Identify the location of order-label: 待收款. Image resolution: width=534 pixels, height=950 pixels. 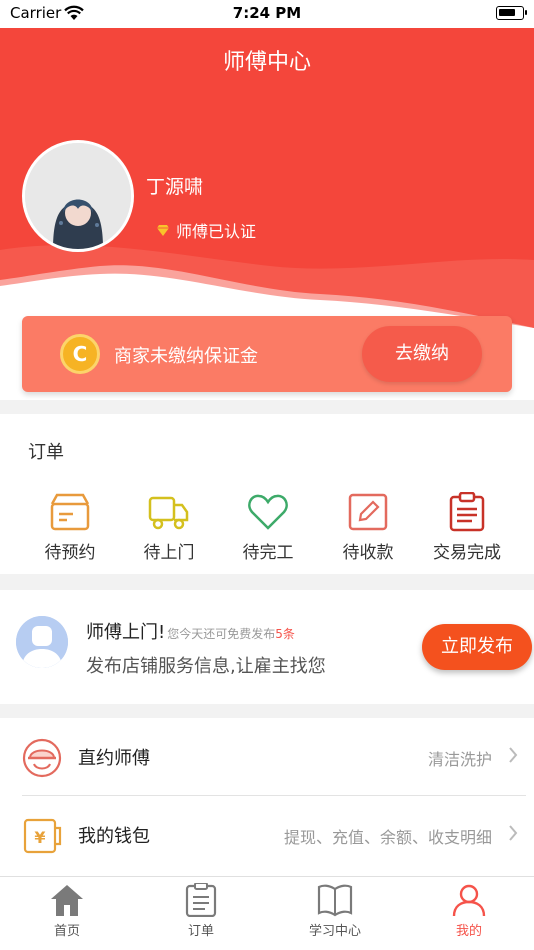
(368, 553).